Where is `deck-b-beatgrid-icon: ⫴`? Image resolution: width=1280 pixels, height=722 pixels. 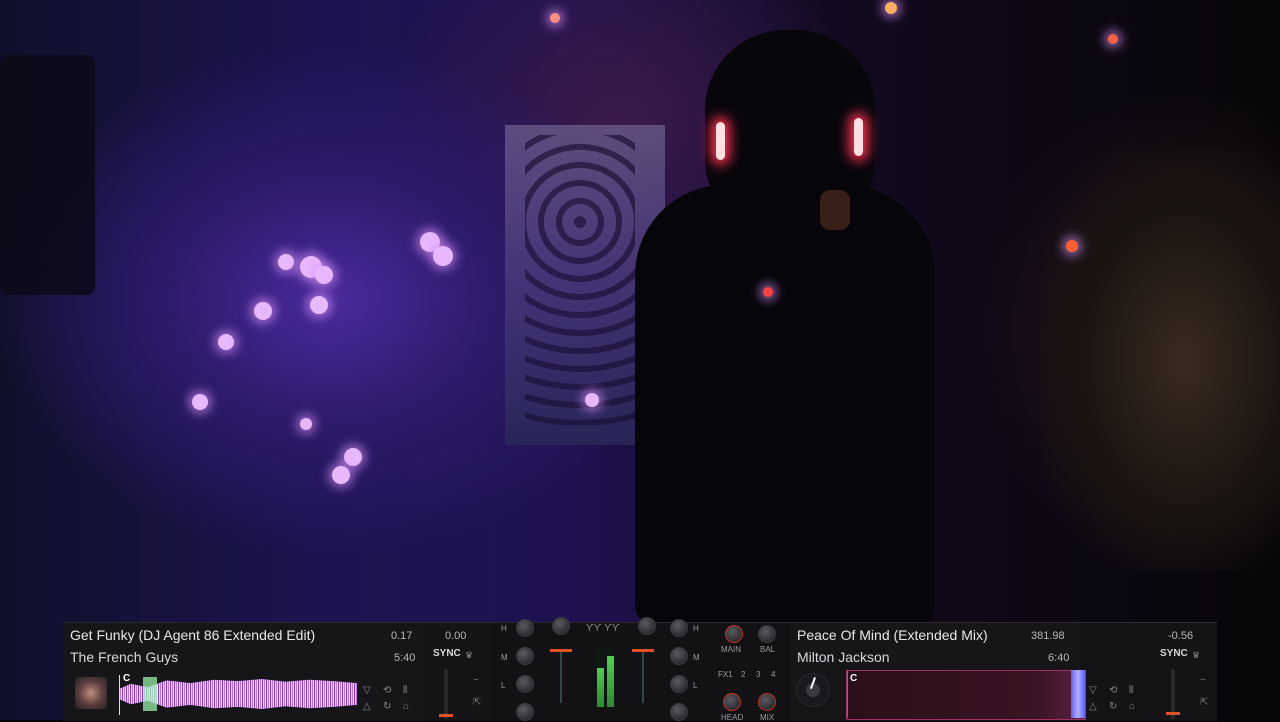
deck-b-beatgrid-icon: ⫴ is located at coordinates (1131, 690).